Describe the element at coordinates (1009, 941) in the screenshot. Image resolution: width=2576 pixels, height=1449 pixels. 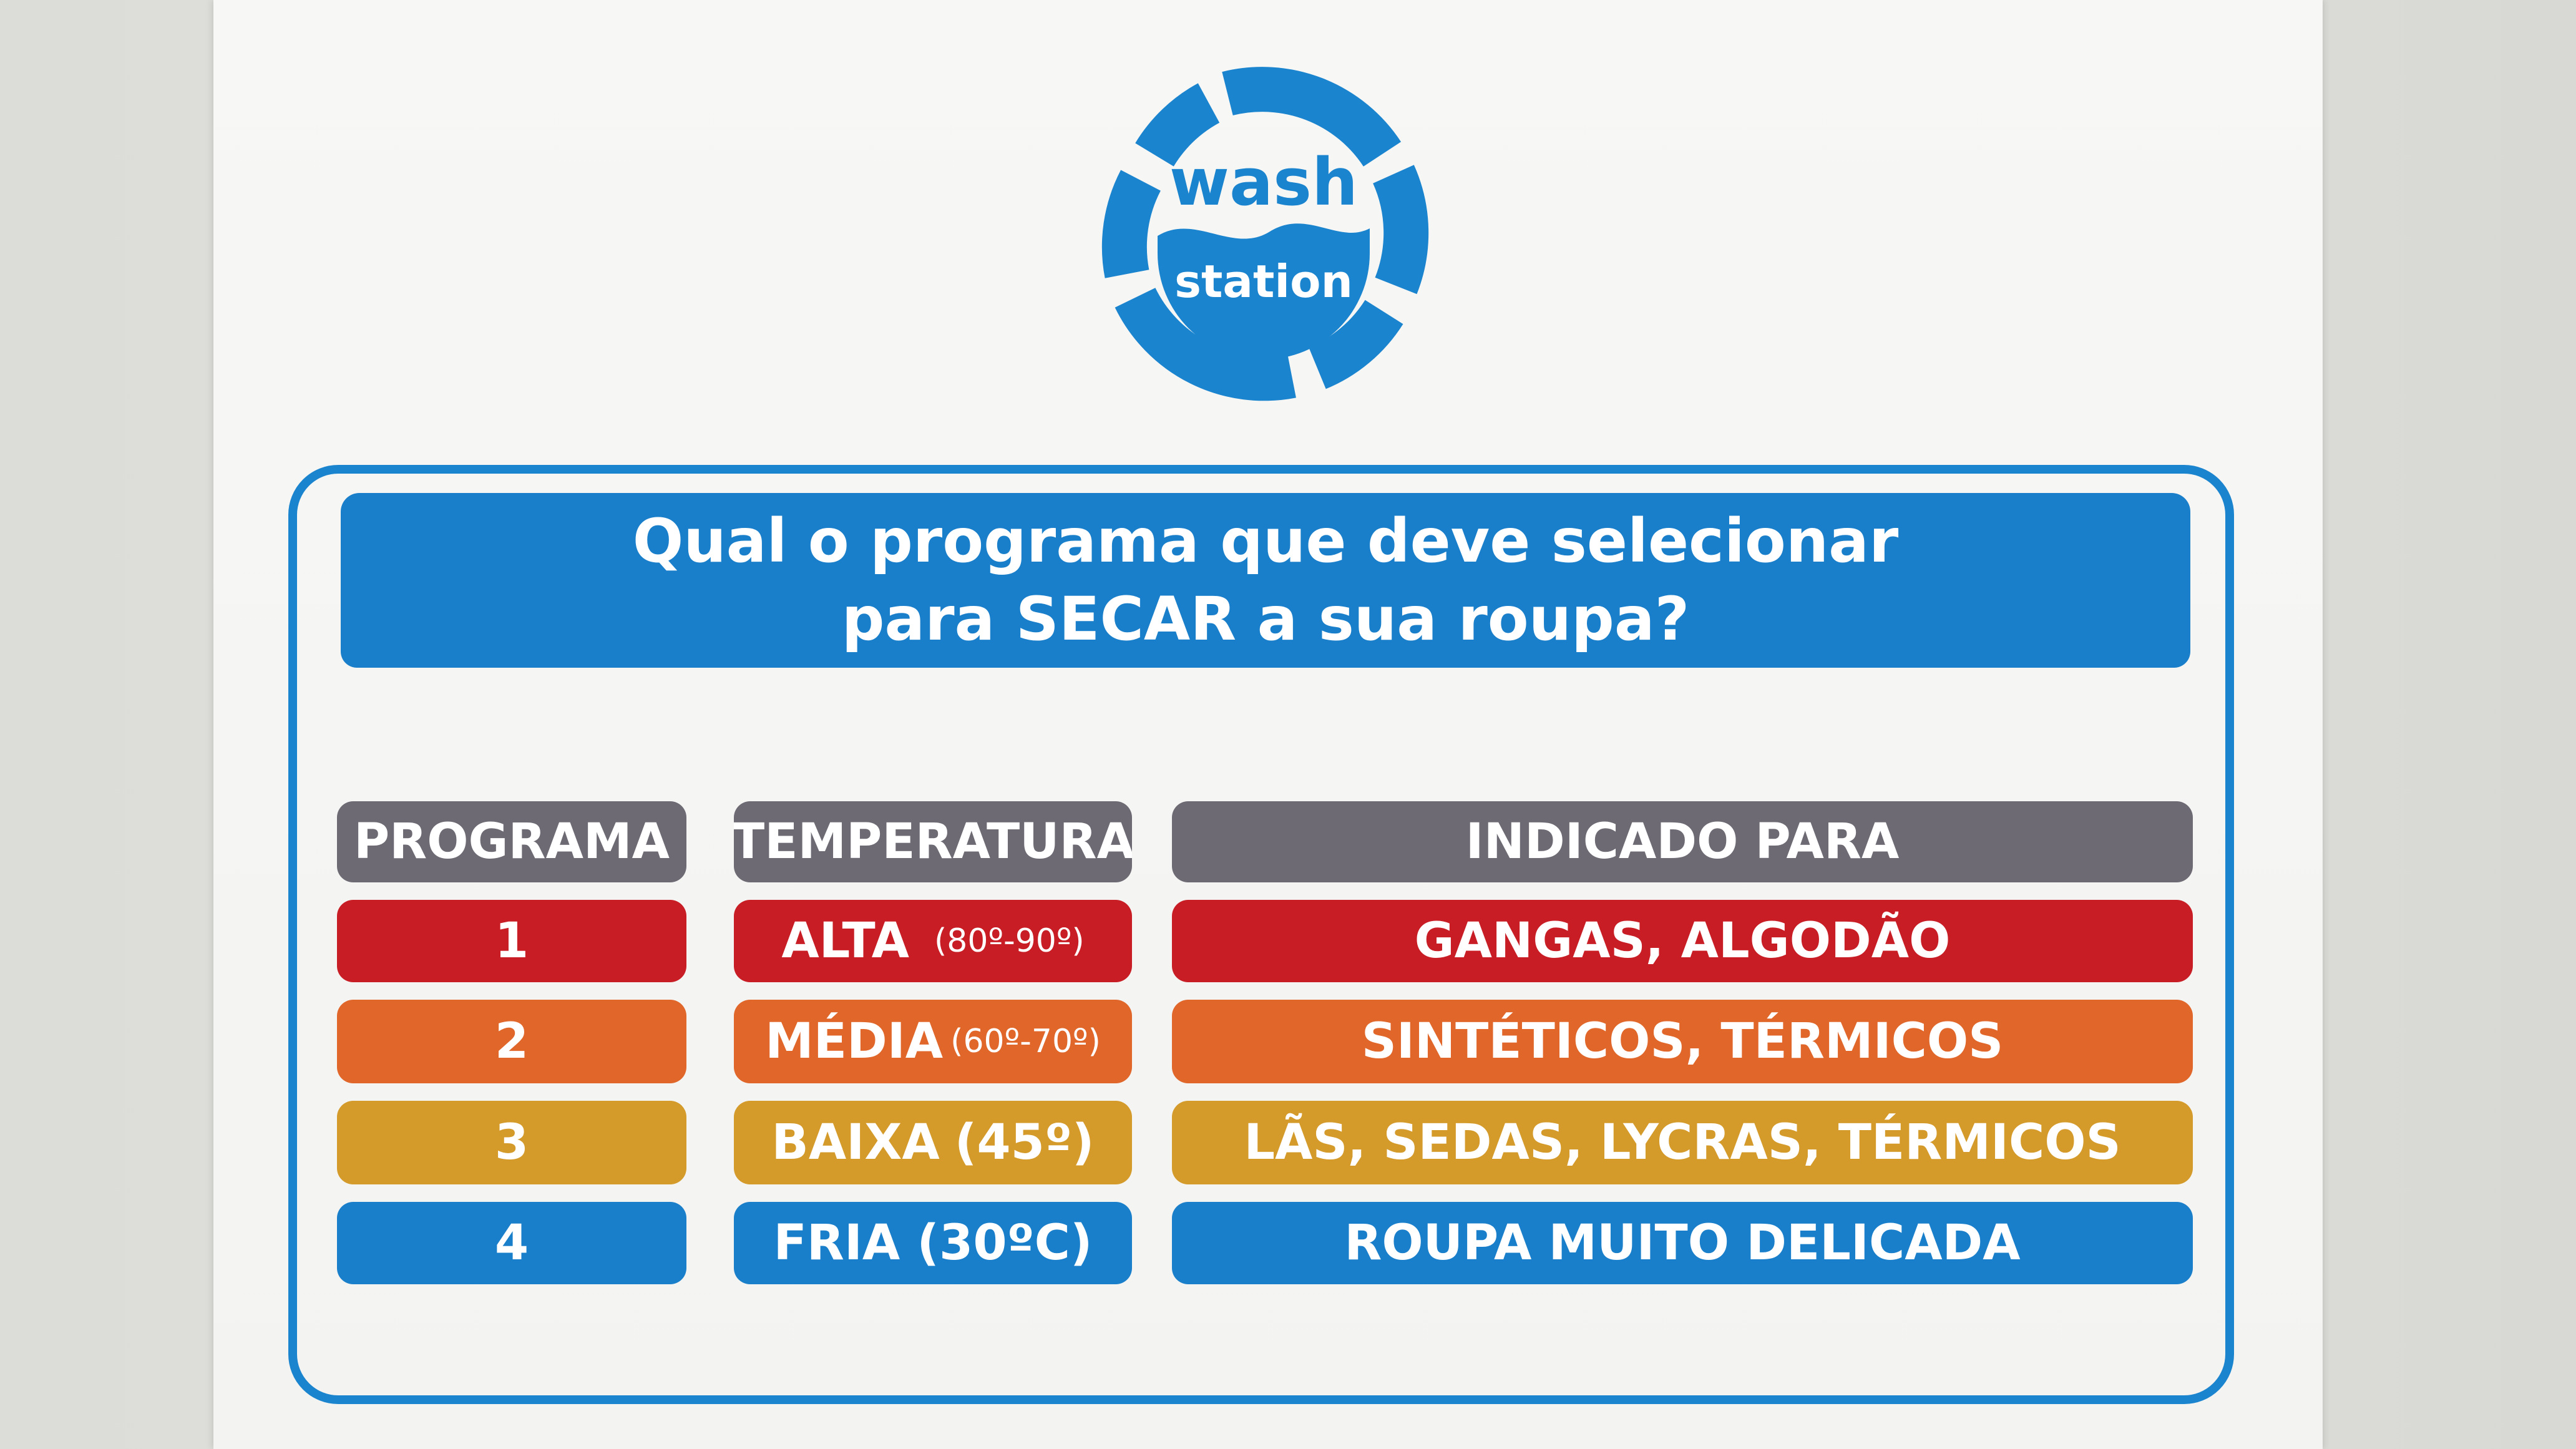
I see `row-1-temperatura-range: (80º-90º)` at that location.